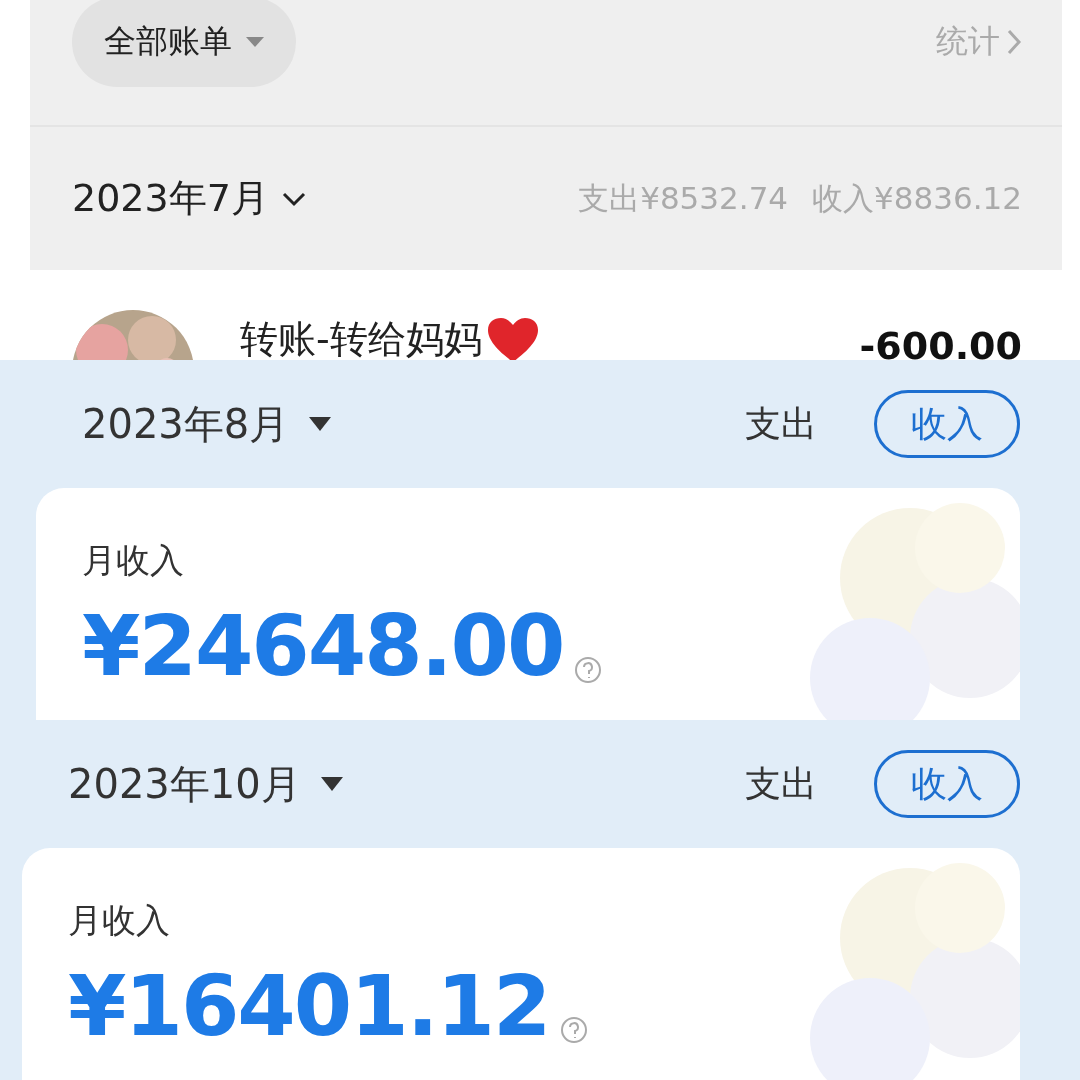  I want to click on chevron-down-icon, so click(293, 198).